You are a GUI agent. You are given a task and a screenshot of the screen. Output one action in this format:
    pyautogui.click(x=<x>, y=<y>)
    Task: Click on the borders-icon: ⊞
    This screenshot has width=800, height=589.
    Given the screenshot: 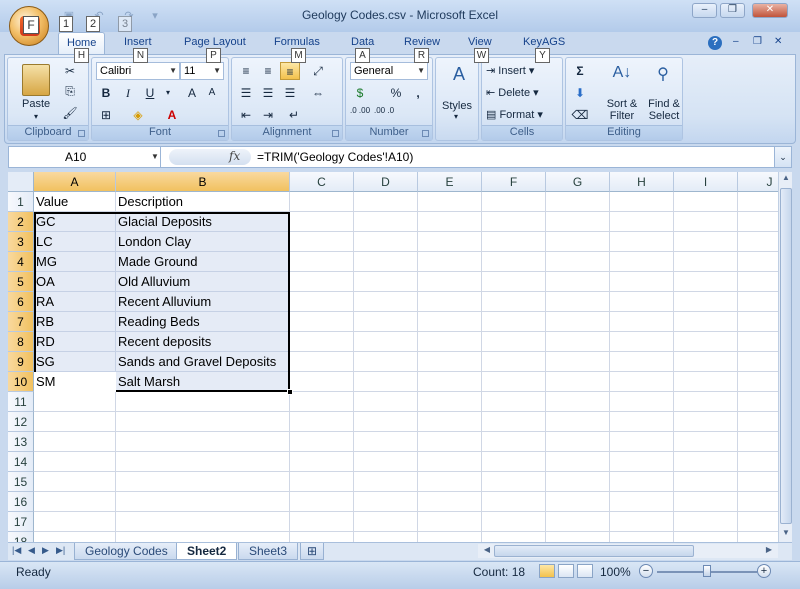 What is the action you would take?
    pyautogui.click(x=106, y=115)
    